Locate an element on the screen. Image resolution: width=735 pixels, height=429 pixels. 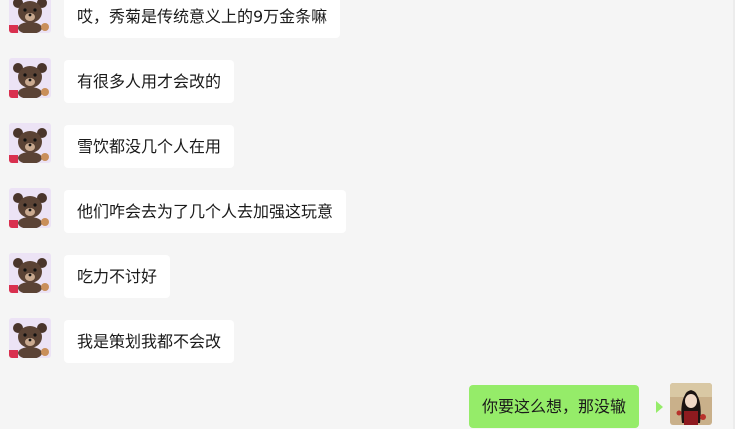
message-bubble-incoming: 我是策划我都不会改 is located at coordinates (149, 341).